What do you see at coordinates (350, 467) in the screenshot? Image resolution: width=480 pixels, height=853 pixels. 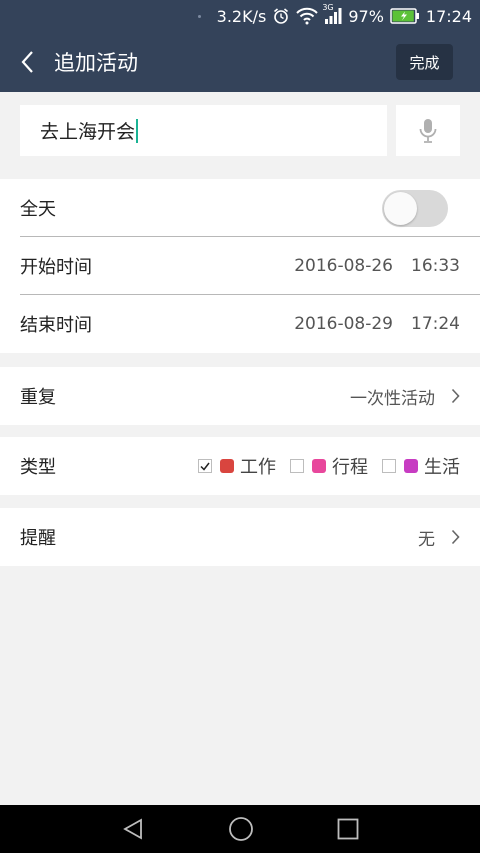 I see `type-option-label: 行程` at bounding box center [350, 467].